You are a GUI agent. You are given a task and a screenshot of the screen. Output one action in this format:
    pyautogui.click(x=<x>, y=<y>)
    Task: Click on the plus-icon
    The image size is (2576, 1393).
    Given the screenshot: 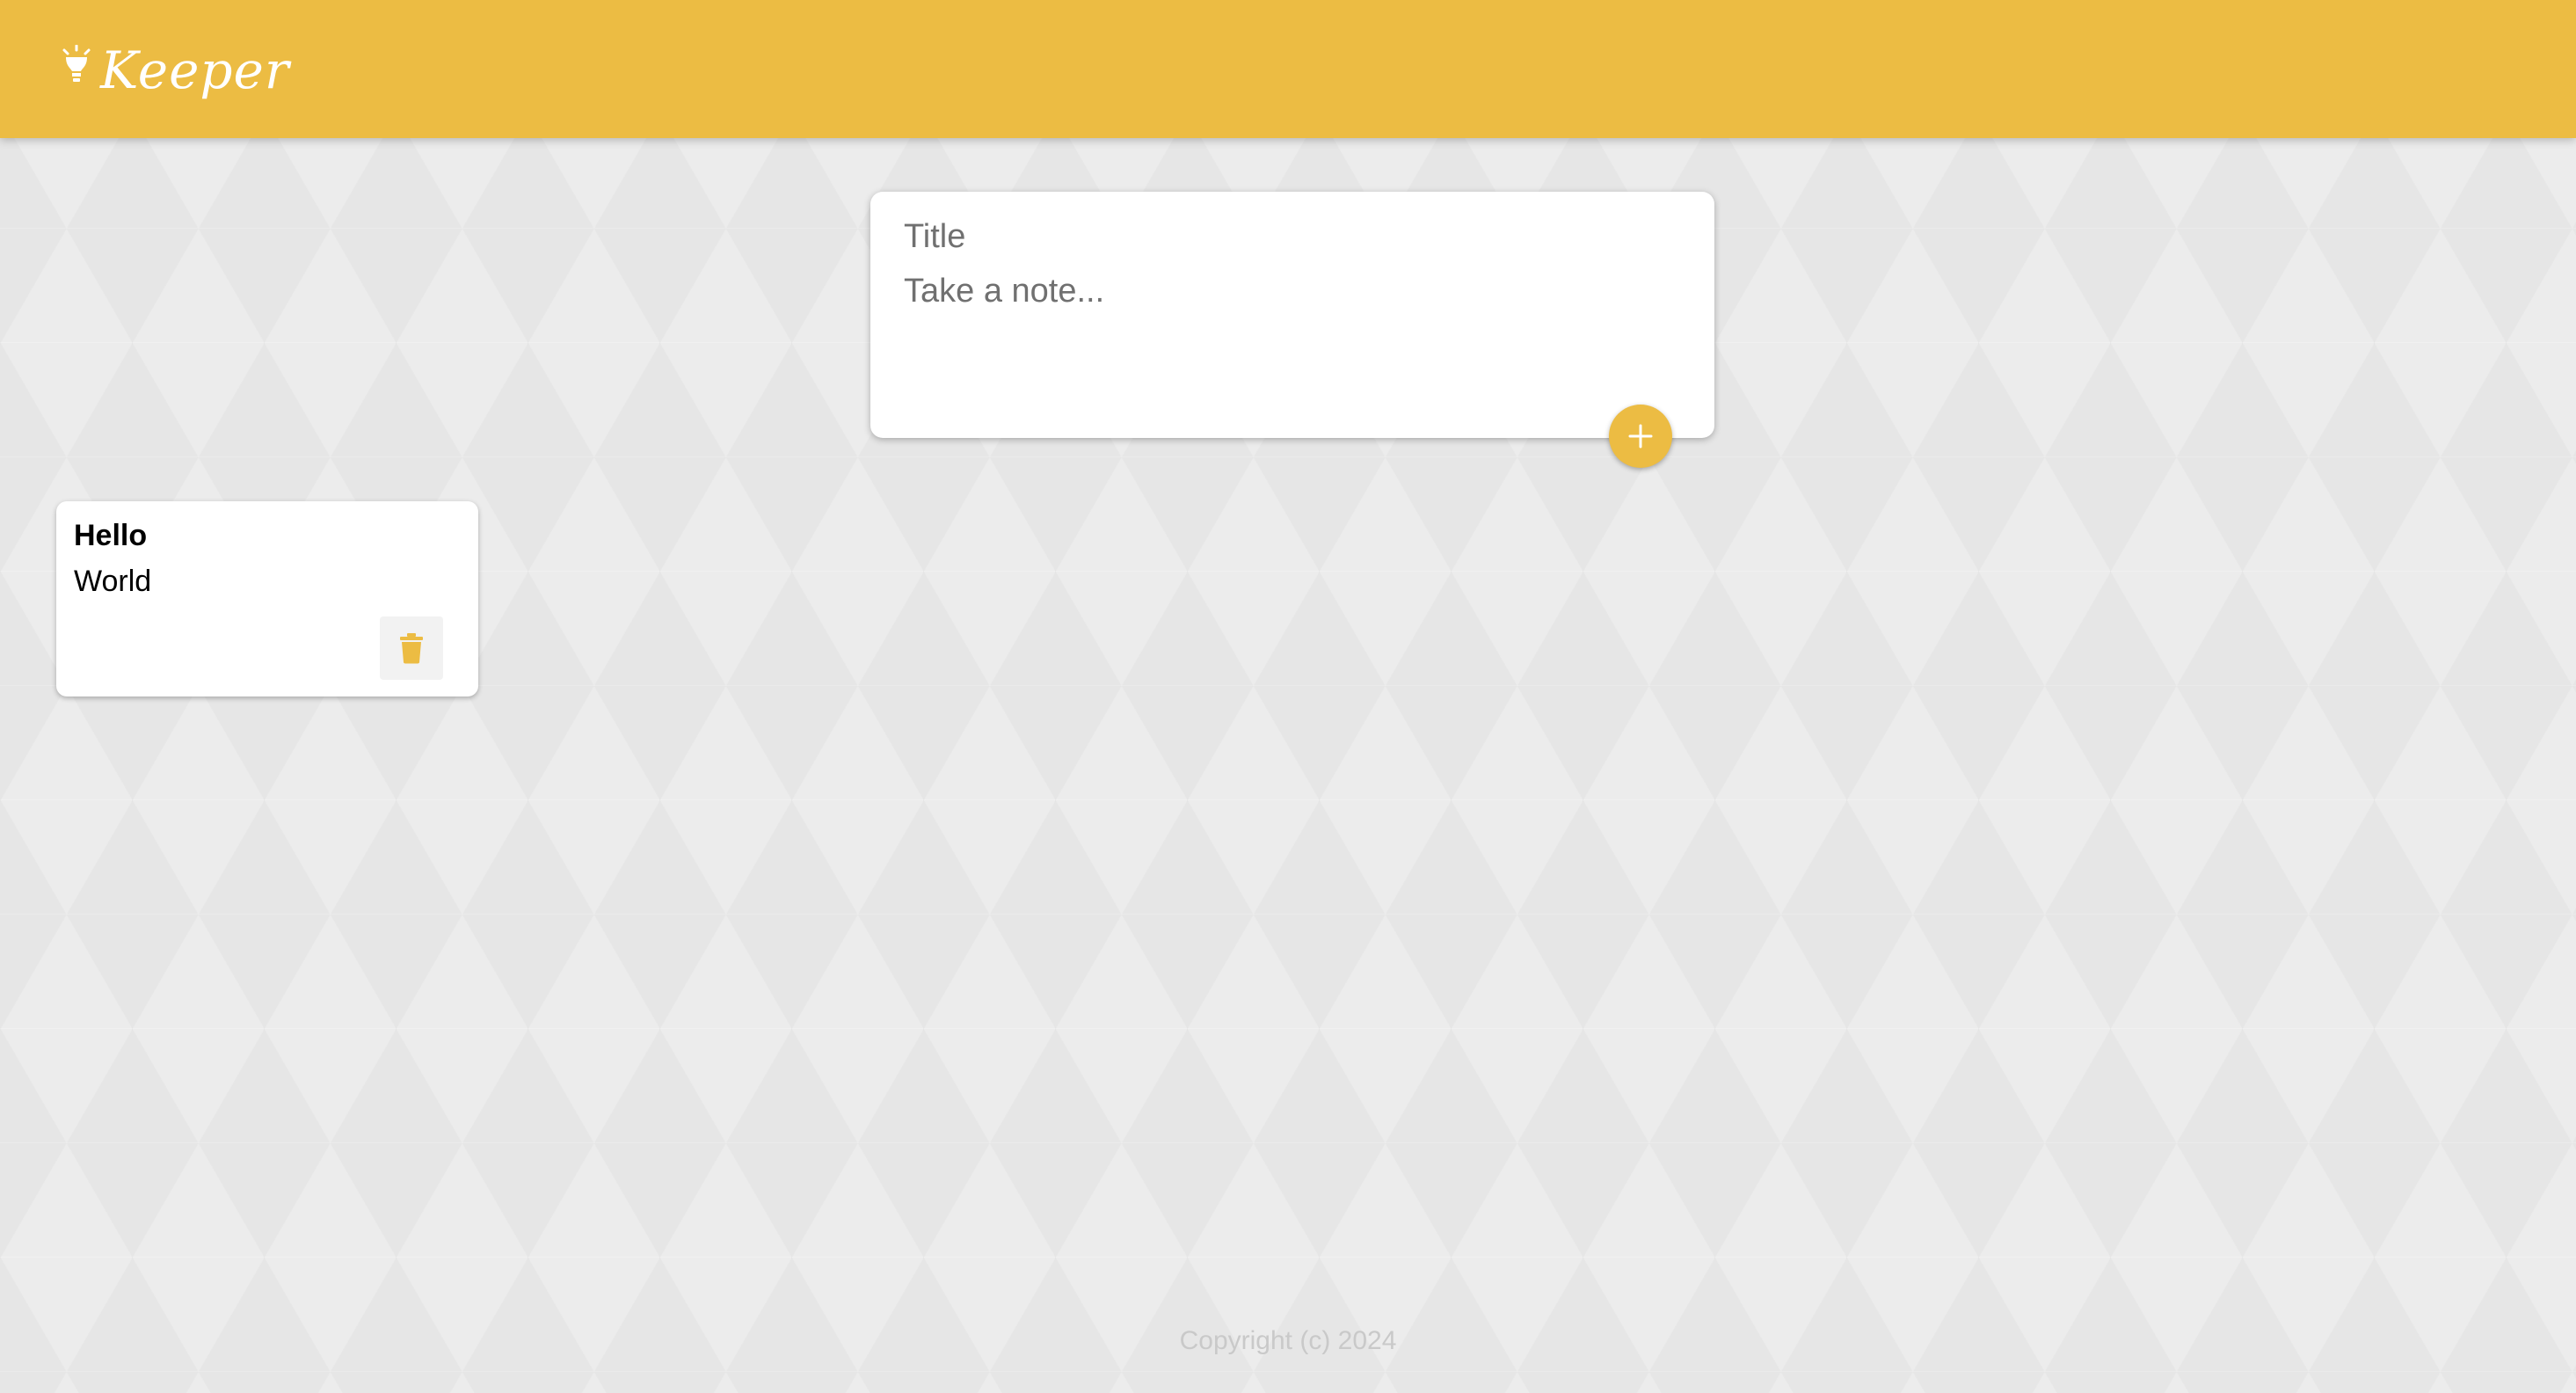 What is the action you would take?
    pyautogui.click(x=1640, y=437)
    